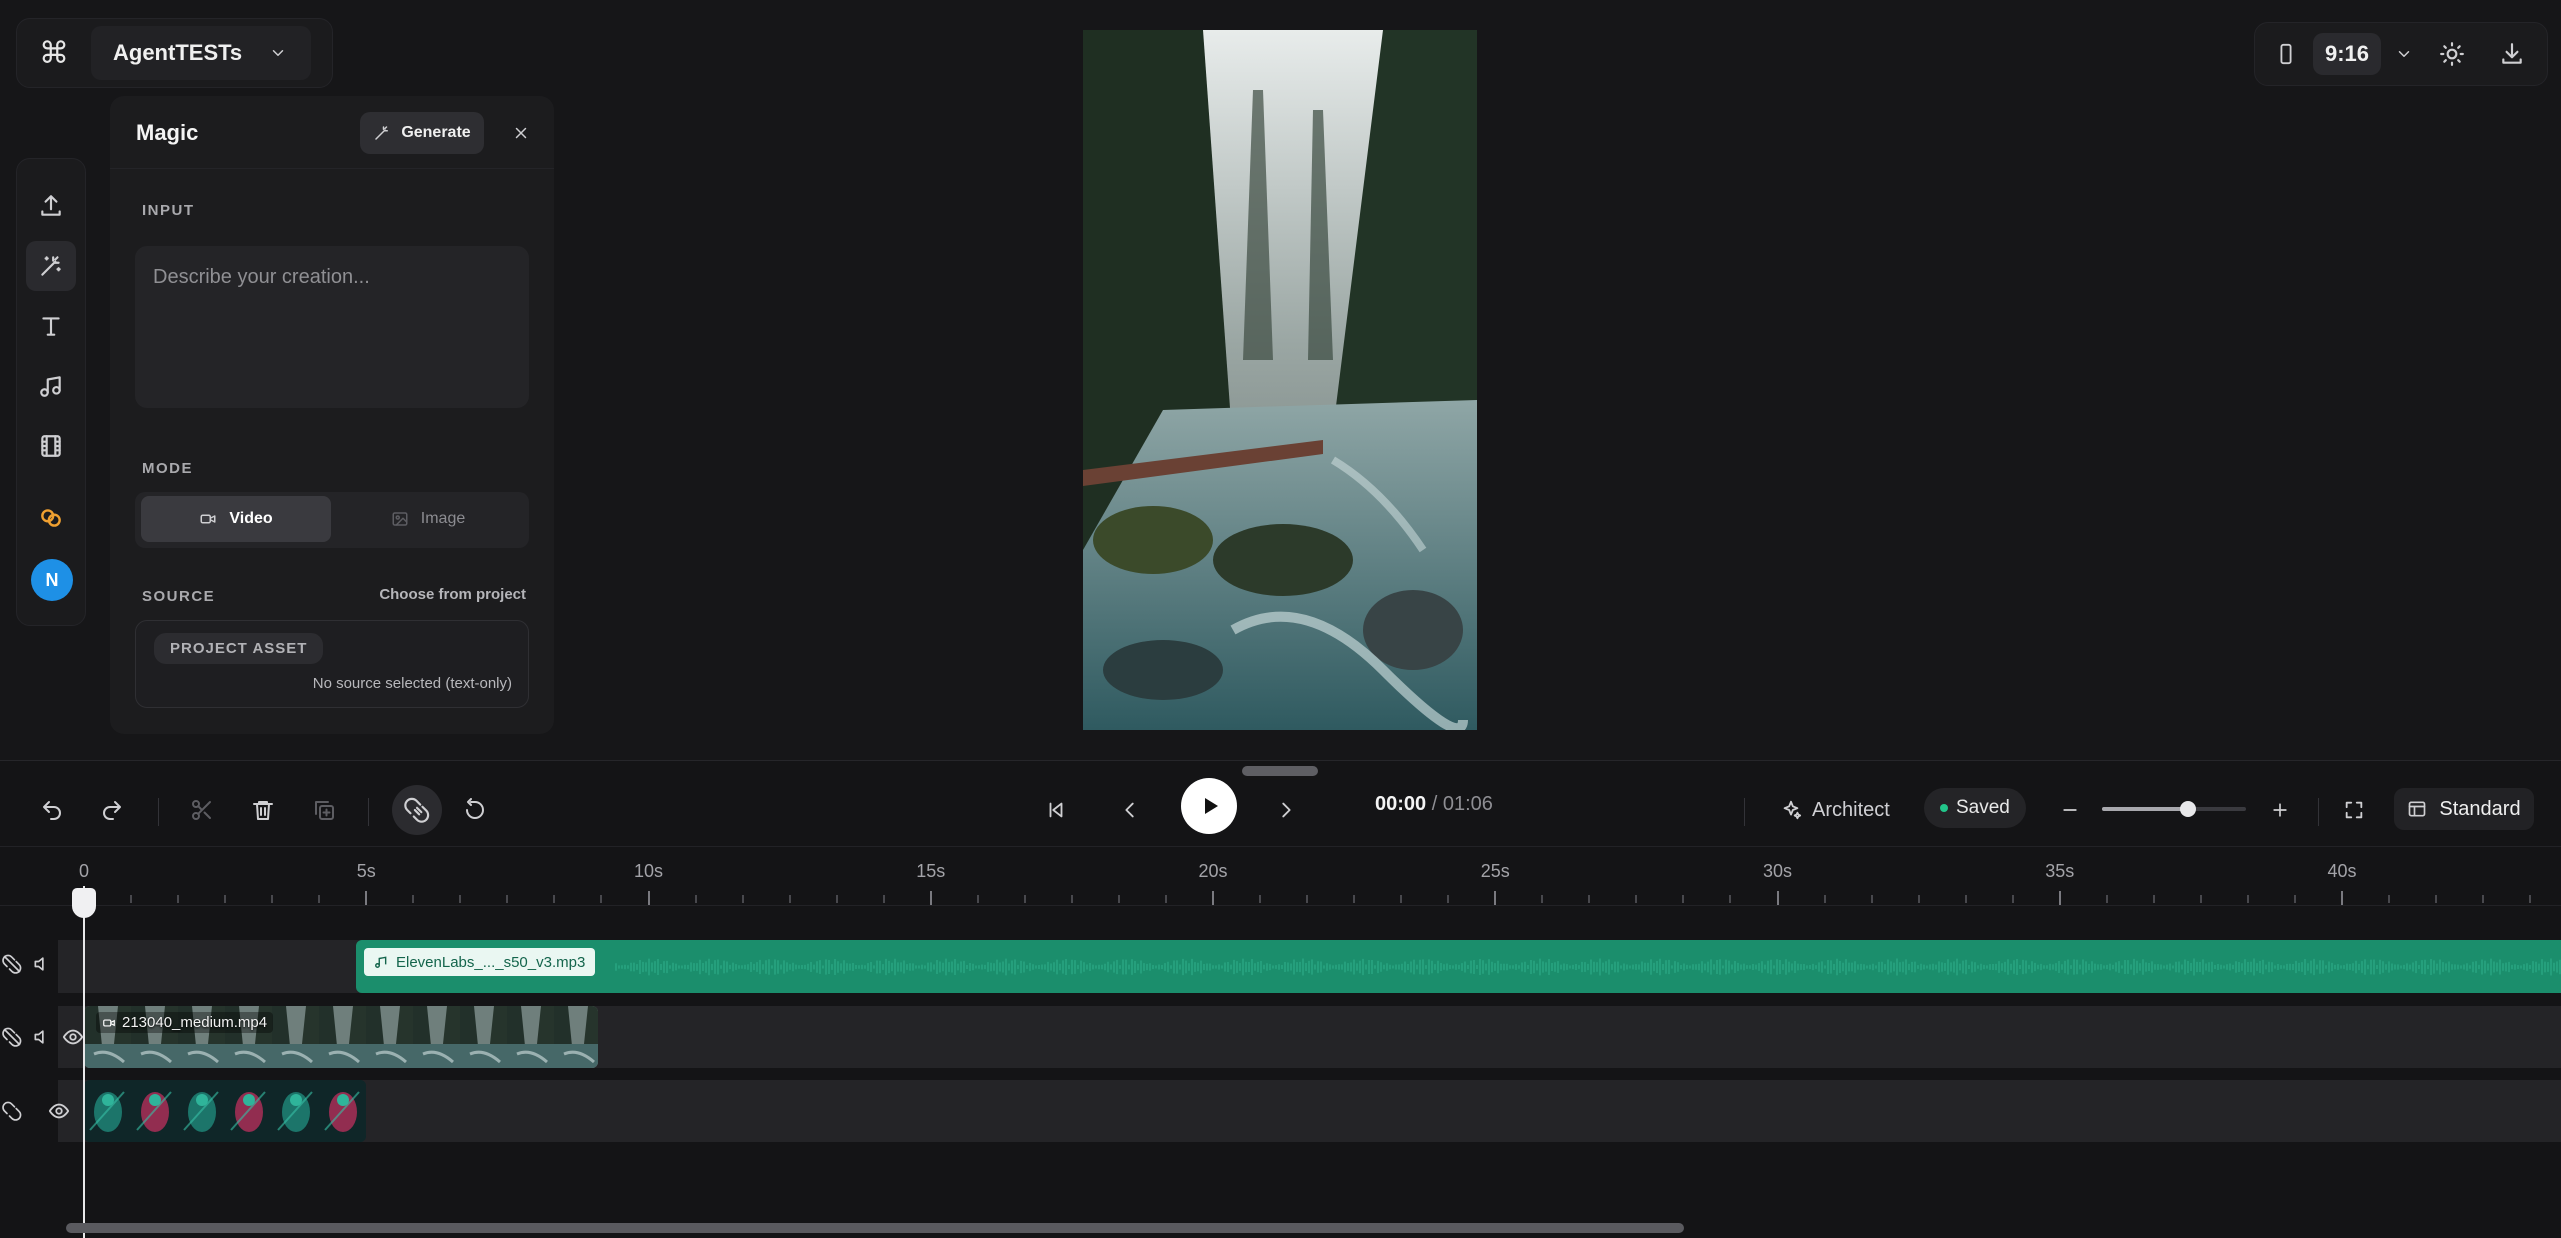  I want to click on chevron-left-icon, so click(1129, 810).